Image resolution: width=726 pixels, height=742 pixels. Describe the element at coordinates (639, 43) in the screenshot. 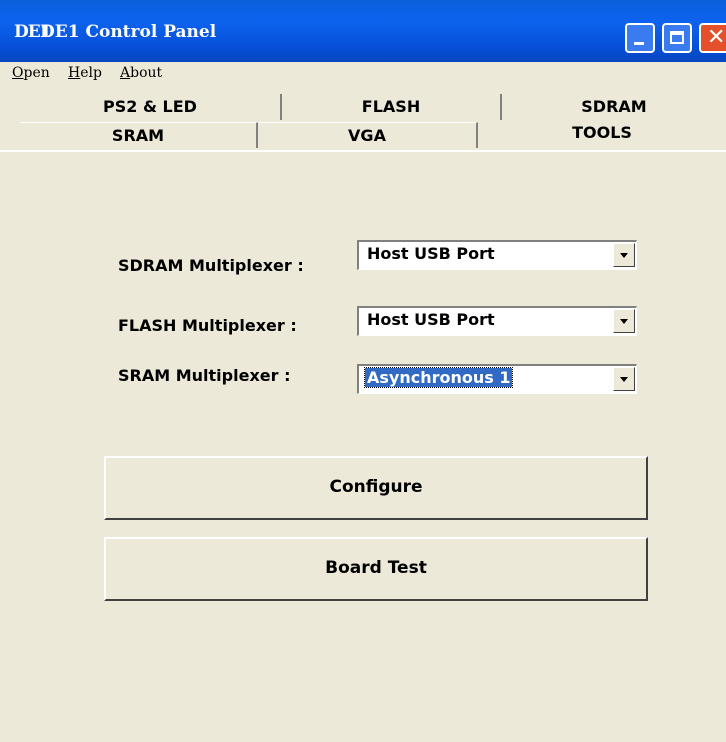

I see `minimize-icon` at that location.